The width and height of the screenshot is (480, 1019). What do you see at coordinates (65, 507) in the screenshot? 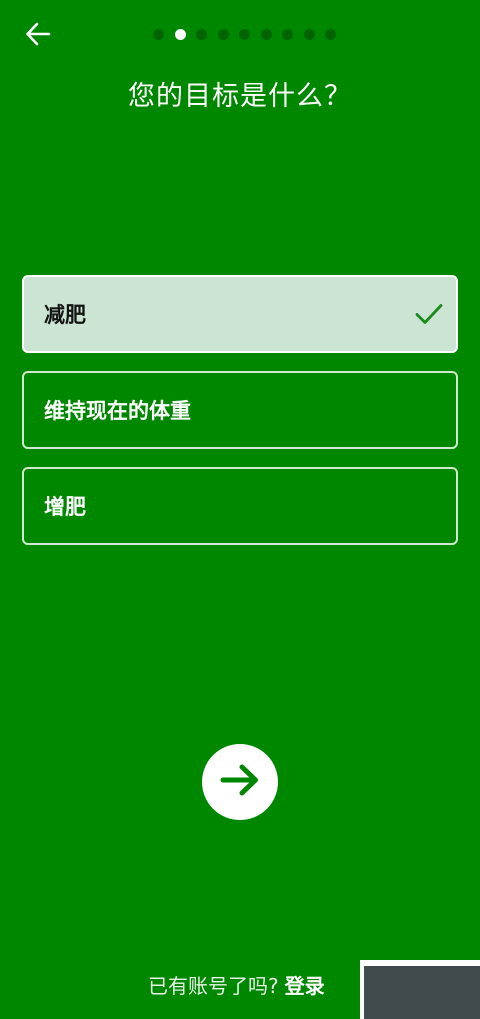
I see `option-label: 增肥` at bounding box center [65, 507].